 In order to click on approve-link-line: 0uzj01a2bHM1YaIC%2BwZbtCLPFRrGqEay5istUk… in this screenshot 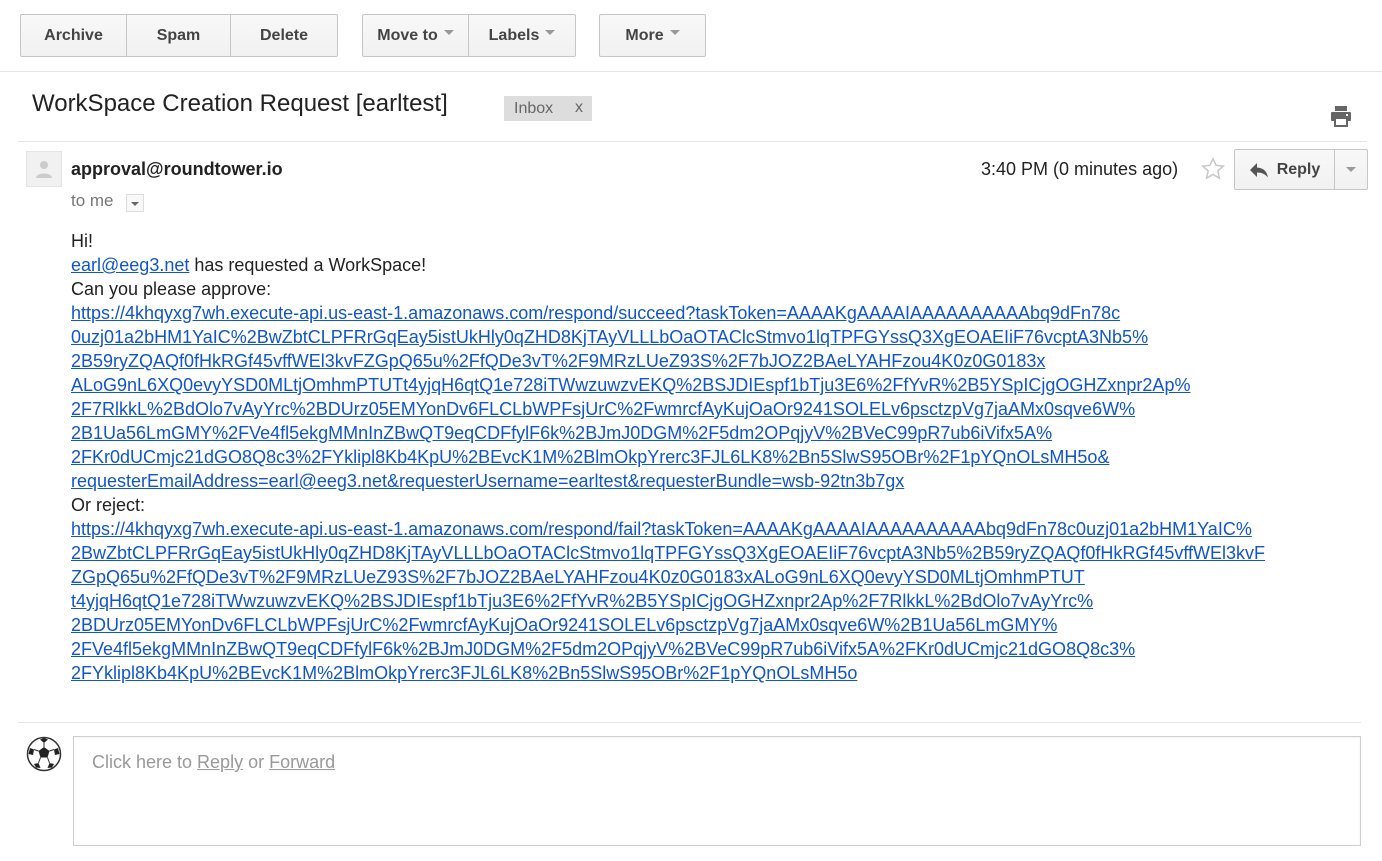, I will do `click(716, 337)`.